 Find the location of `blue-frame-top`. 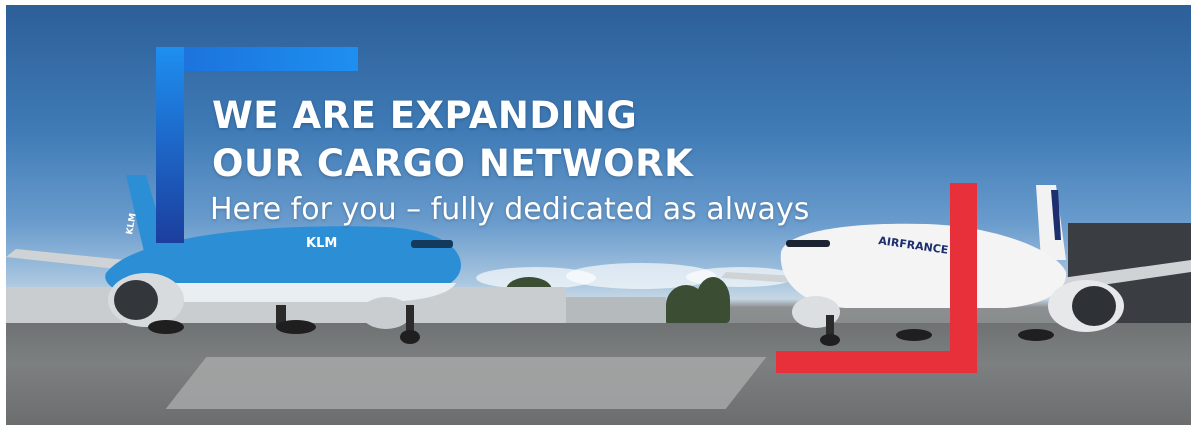

blue-frame-top is located at coordinates (257, 59).